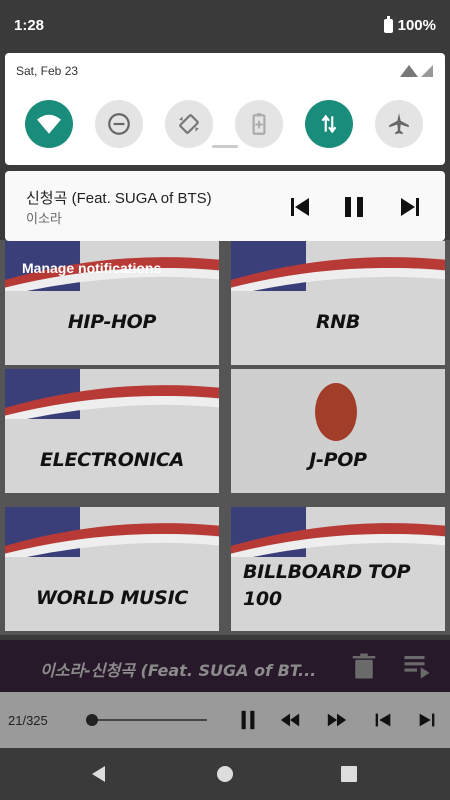 This screenshot has height=800, width=450. Describe the element at coordinates (99, 774) in the screenshot. I see `back-icon` at that location.